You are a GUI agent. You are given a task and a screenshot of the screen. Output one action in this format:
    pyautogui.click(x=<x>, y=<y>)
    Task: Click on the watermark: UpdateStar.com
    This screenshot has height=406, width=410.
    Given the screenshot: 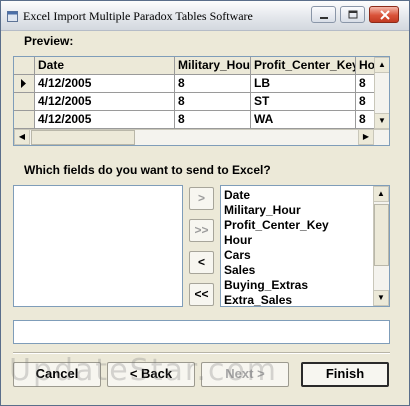 What is the action you would take?
    pyautogui.click(x=144, y=370)
    